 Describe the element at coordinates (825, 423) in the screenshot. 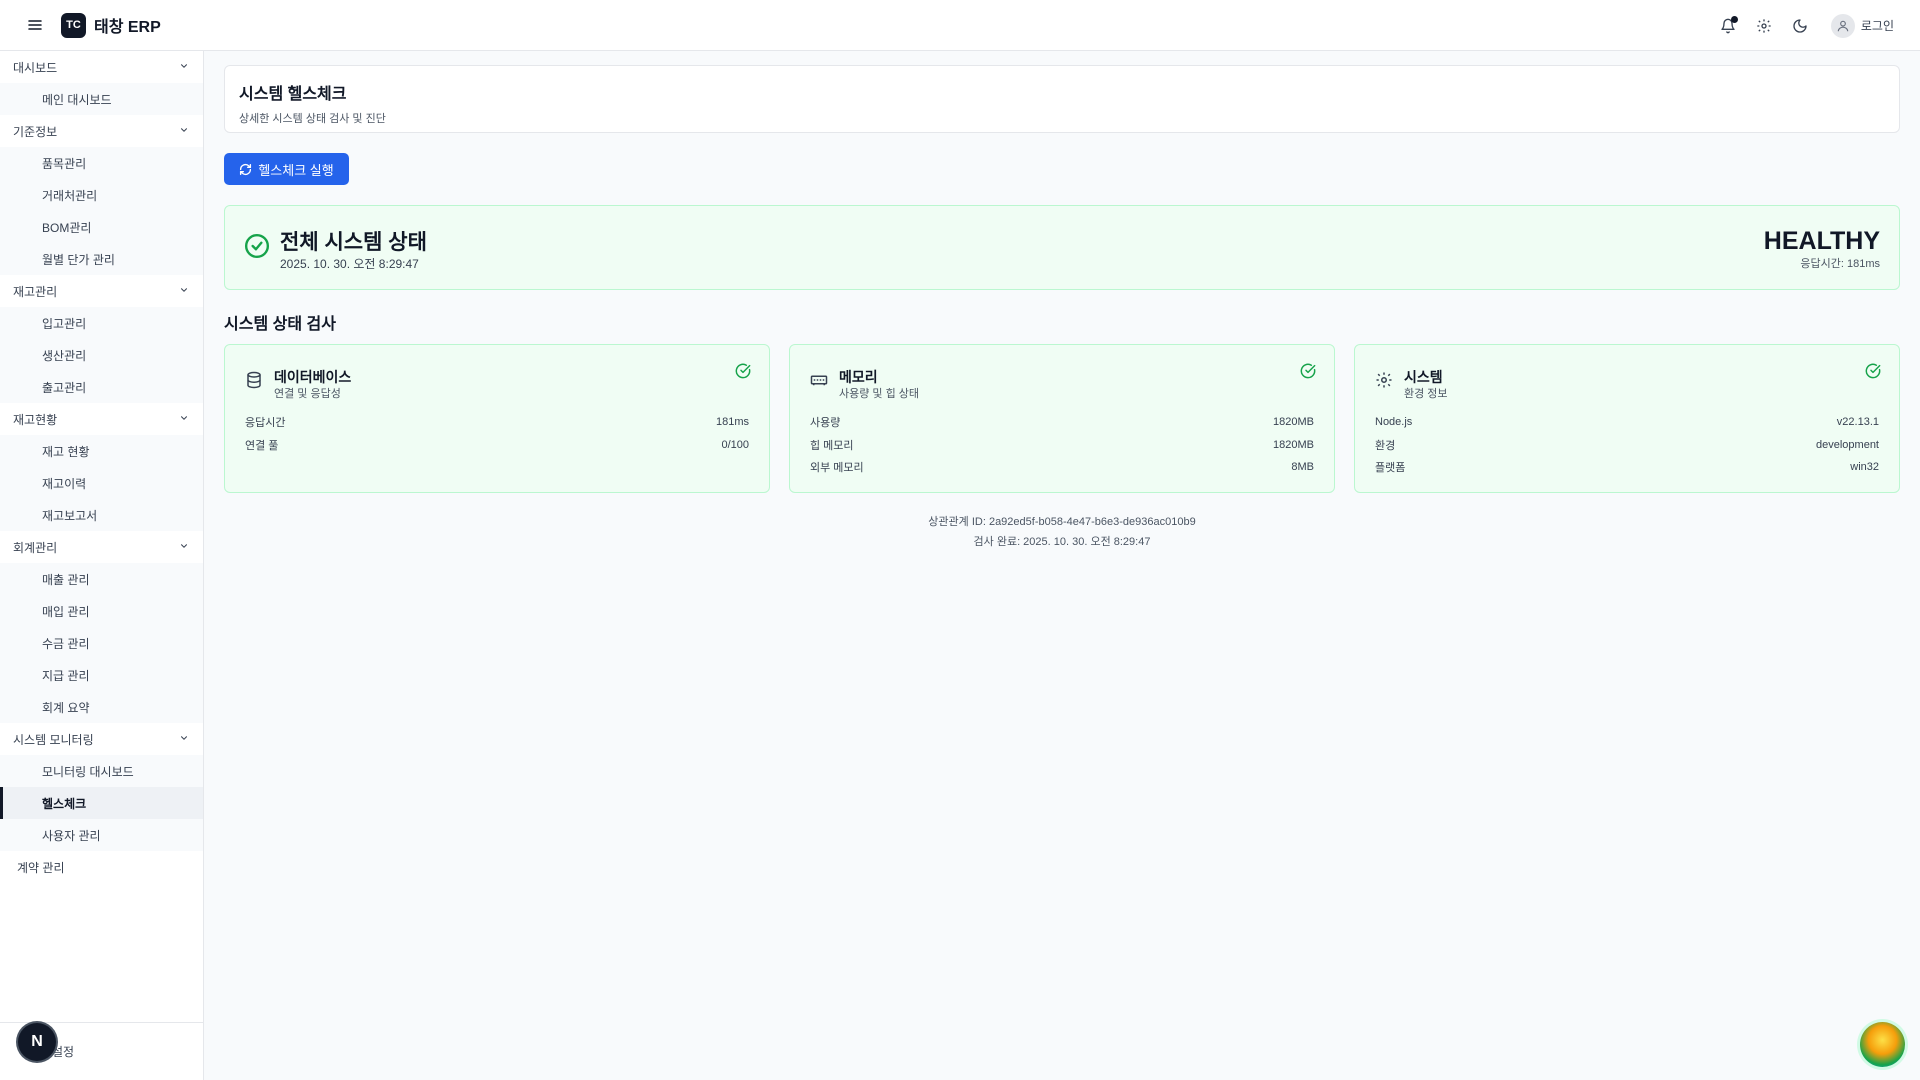

I see `row-label: 사용량` at that location.